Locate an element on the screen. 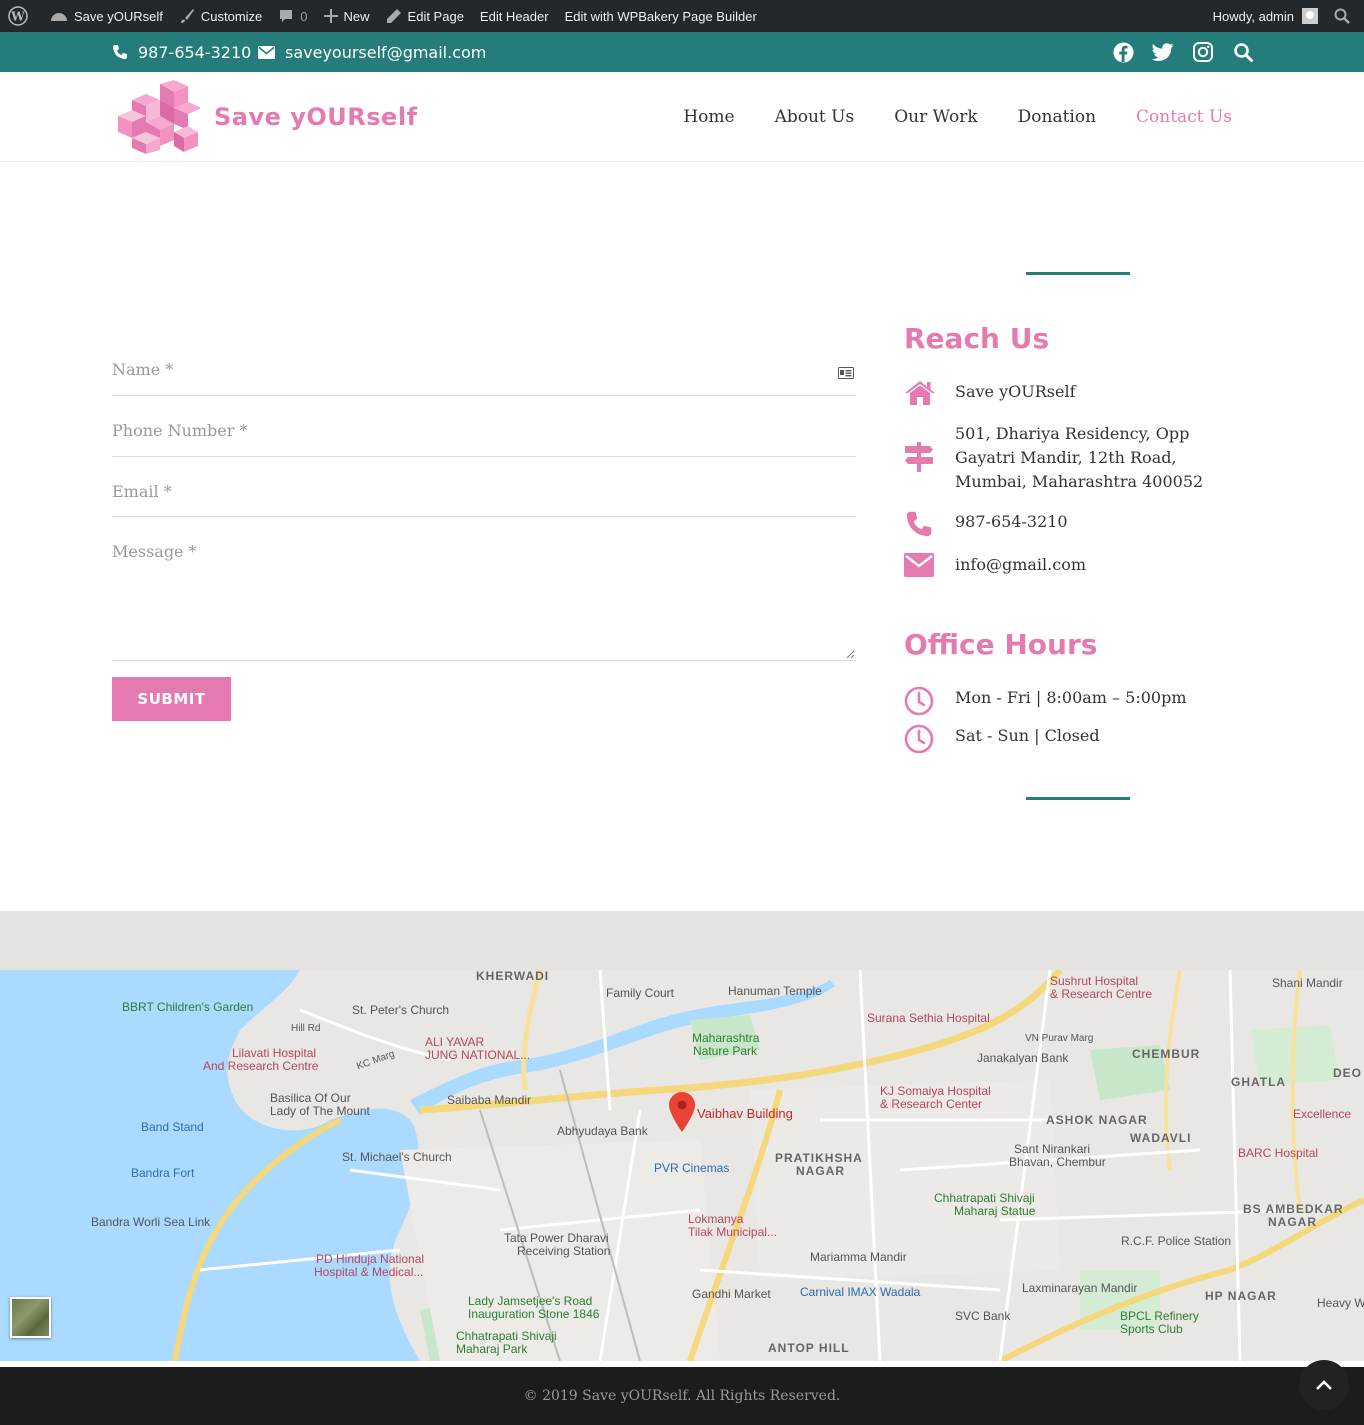 This screenshot has height=1425, width=1364. map-label-lilavati-2: And Research Centre is located at coordinates (261, 1066).